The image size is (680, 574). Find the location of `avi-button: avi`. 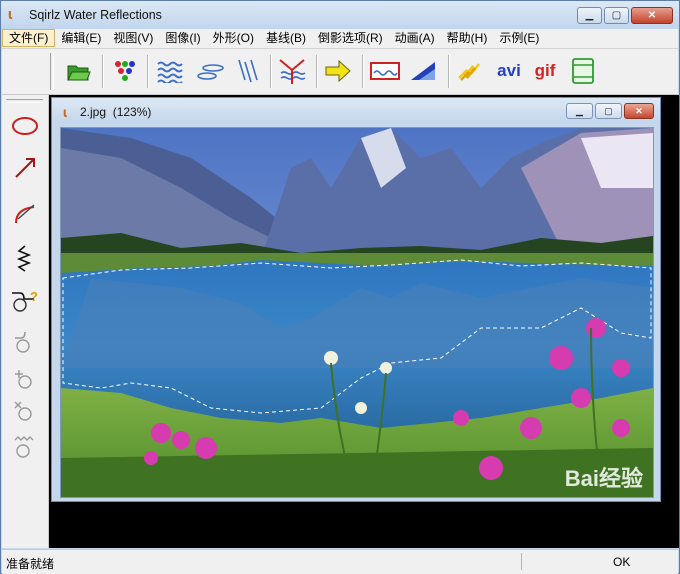

avi-button: avi is located at coordinates (509, 71).